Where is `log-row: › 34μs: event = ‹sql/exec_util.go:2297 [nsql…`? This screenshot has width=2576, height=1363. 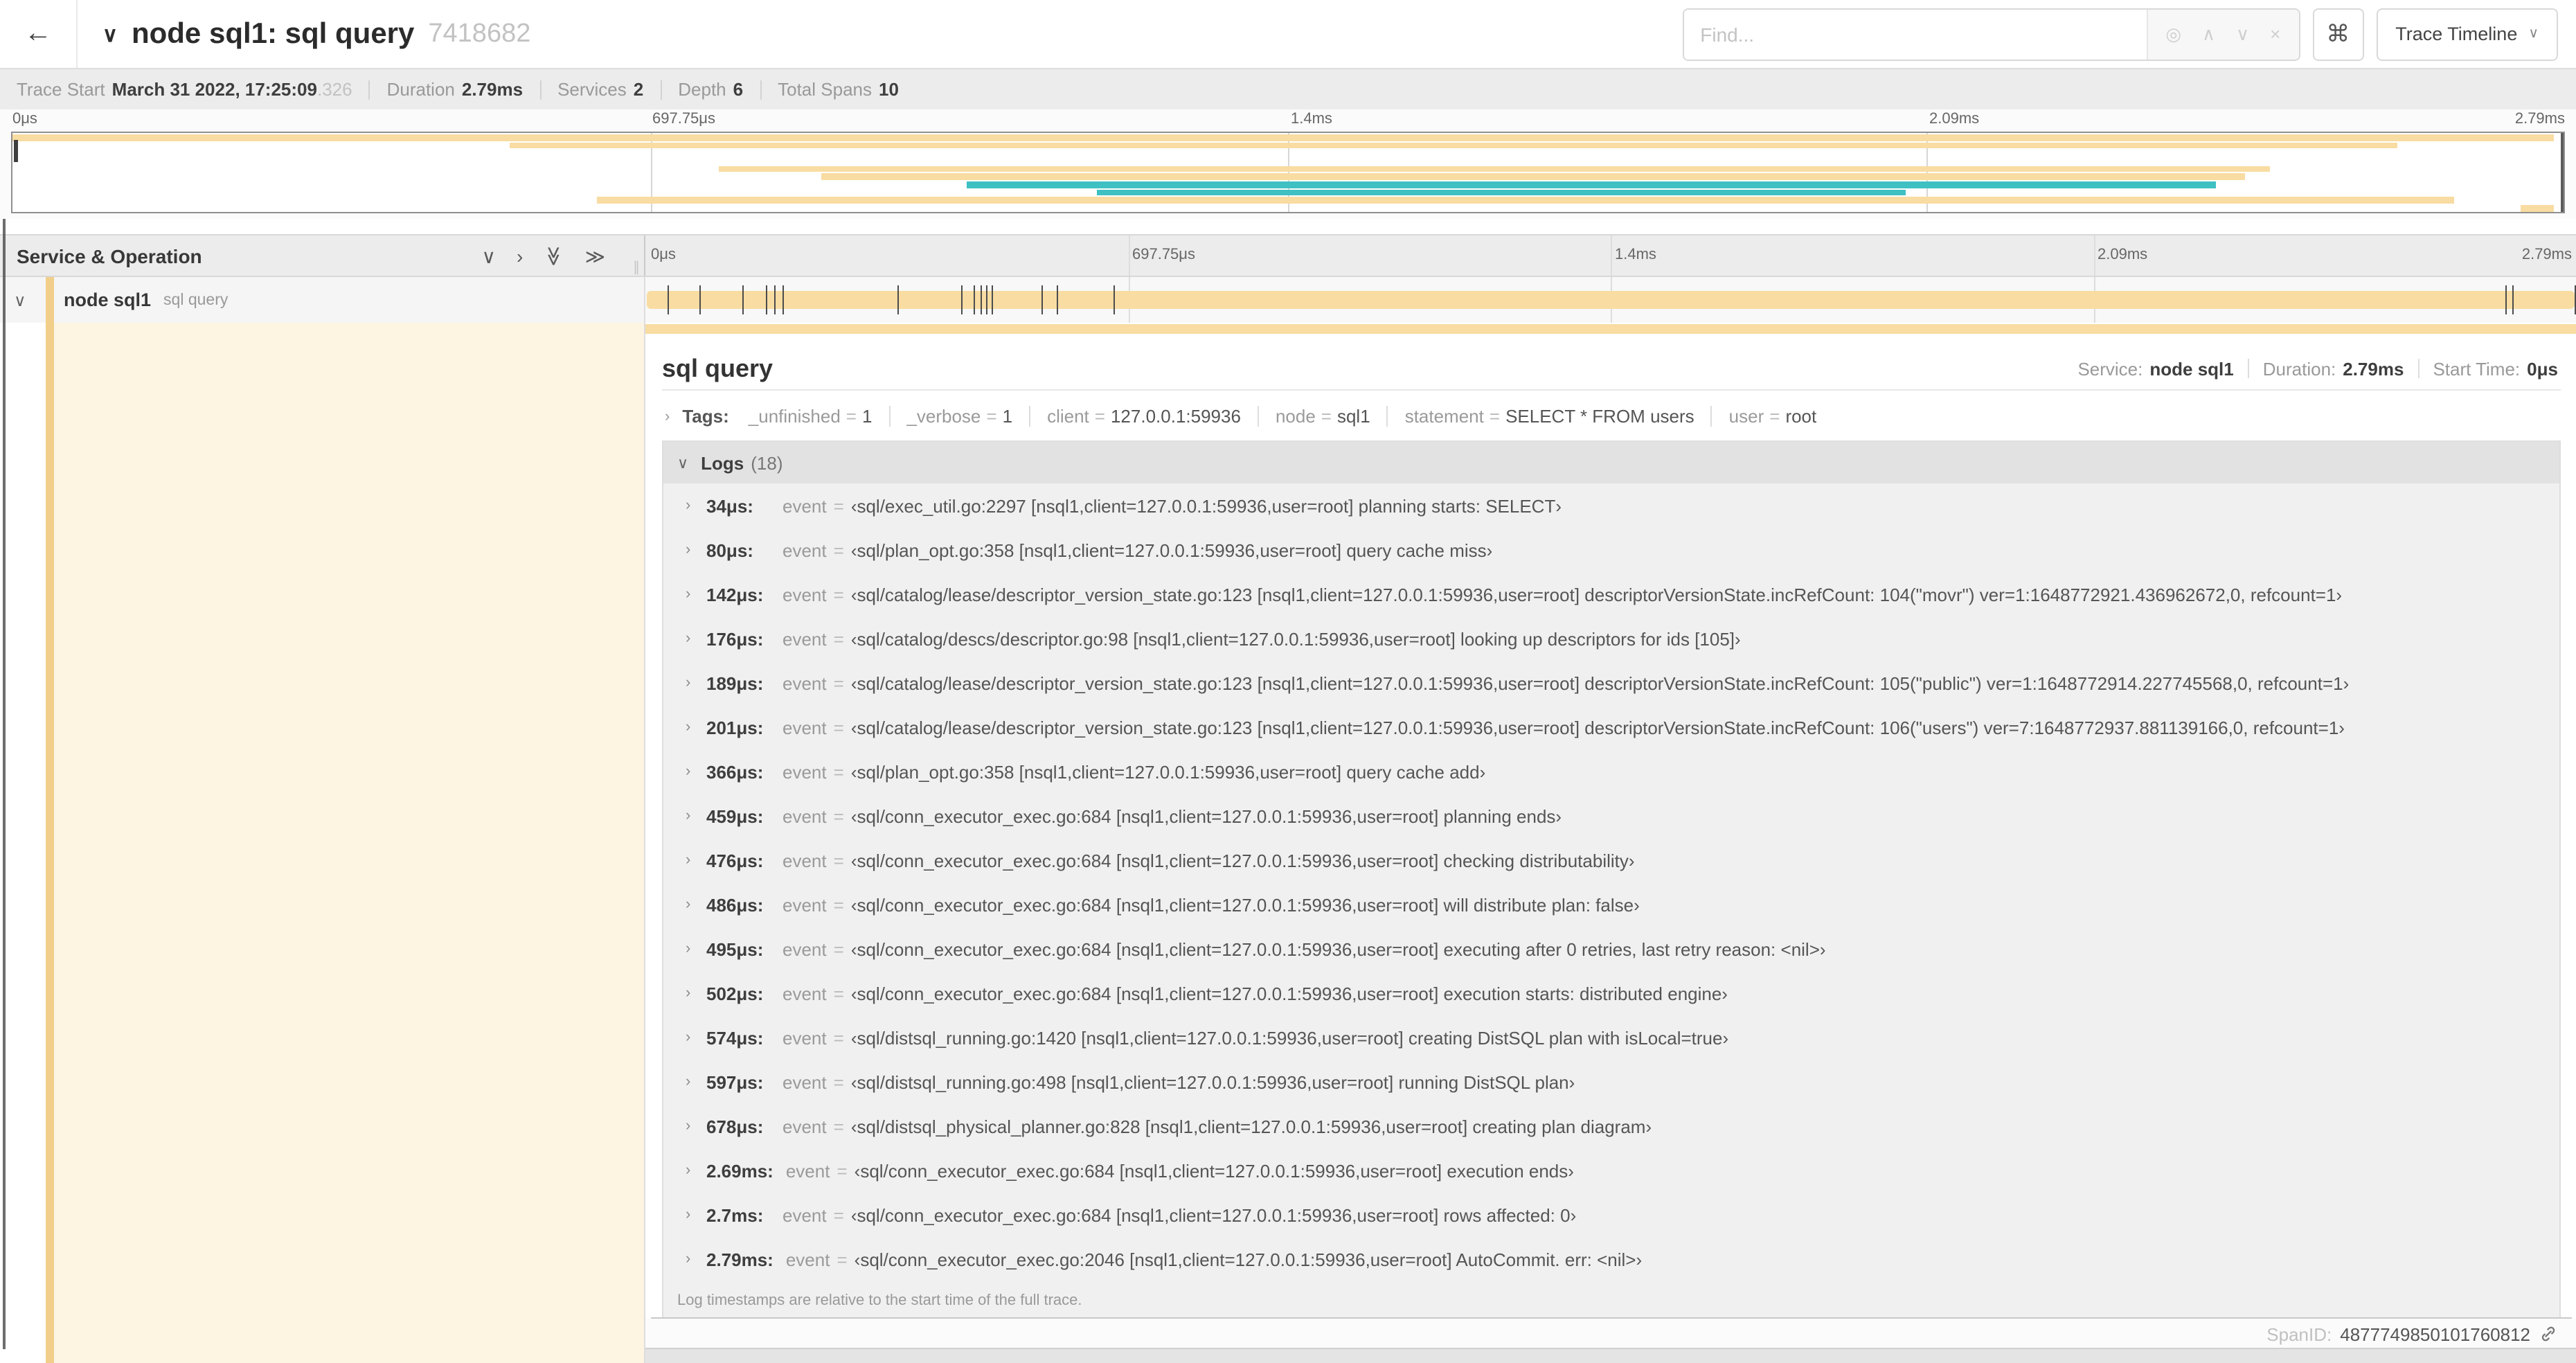
log-row: › 34μs: event = ‹sql/exec_util.go:2297 [nsql… is located at coordinates (1611, 506).